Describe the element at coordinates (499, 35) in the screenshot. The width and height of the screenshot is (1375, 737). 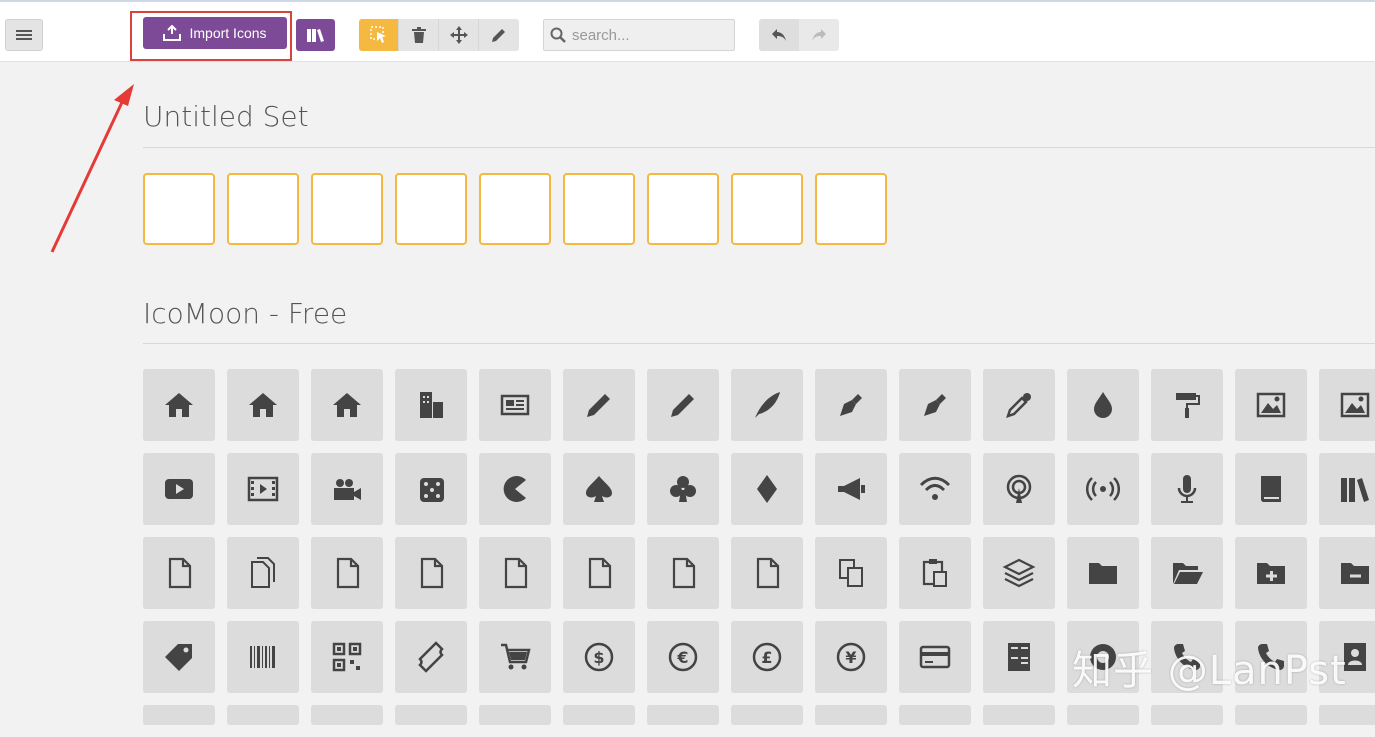
I see `edit-tool-button` at that location.